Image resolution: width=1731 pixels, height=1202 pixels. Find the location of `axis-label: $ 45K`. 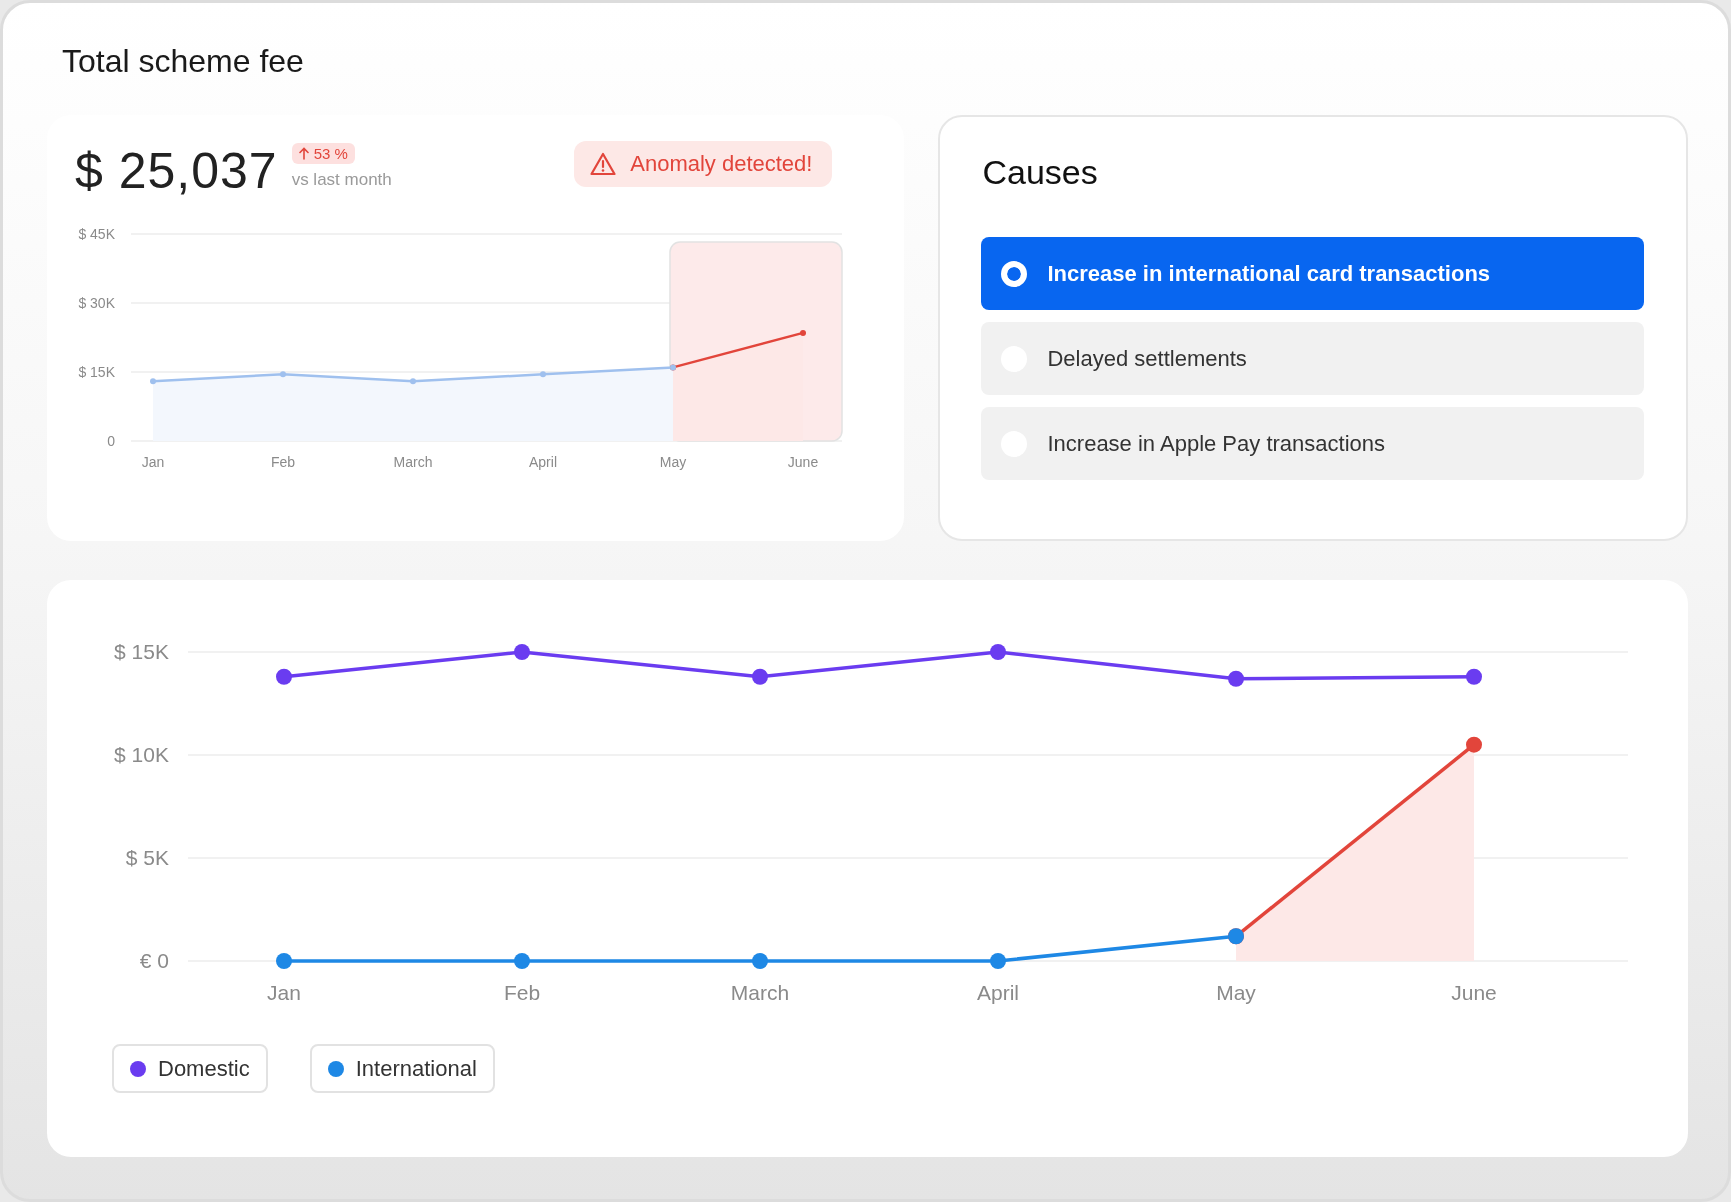

axis-label: $ 45K is located at coordinates (96, 233).